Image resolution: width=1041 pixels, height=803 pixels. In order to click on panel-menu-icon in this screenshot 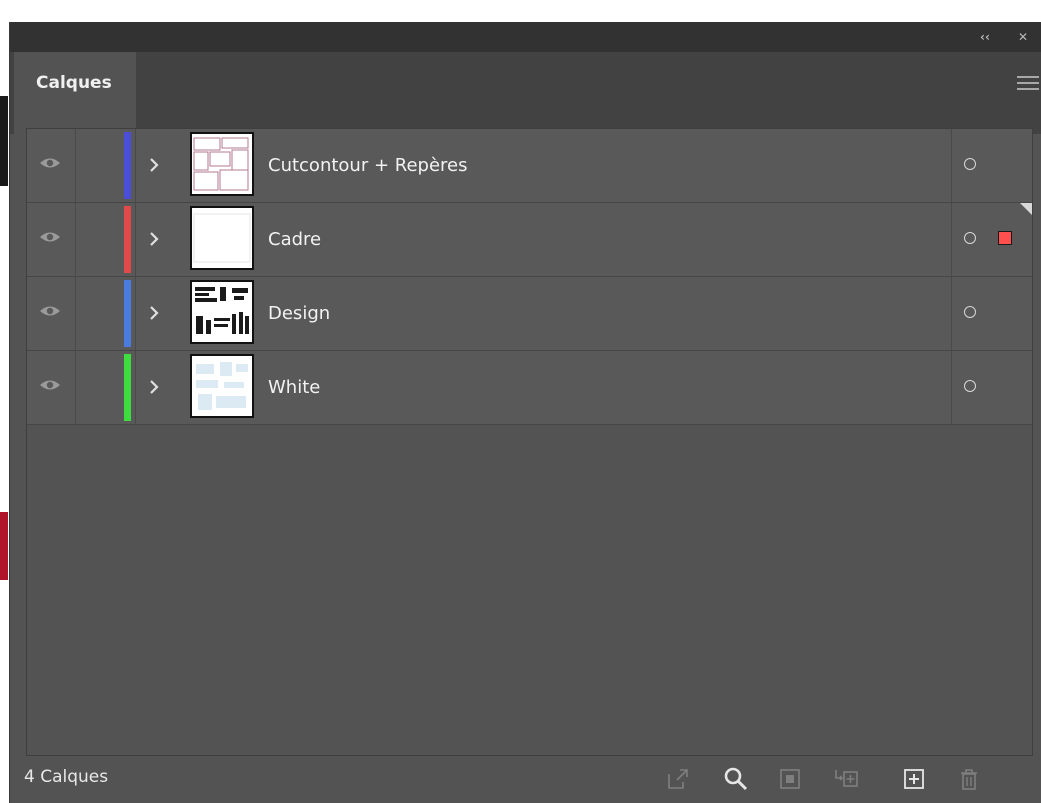, I will do `click(1028, 85)`.